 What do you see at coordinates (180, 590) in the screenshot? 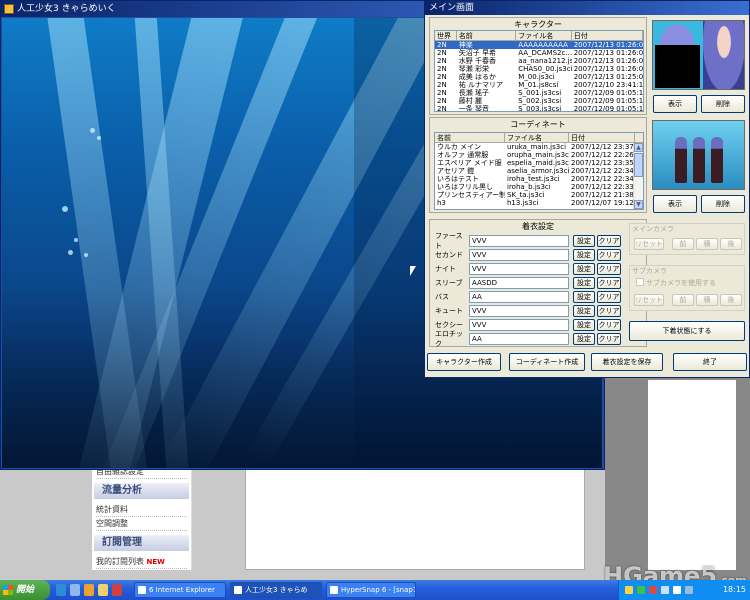
I see `taskbar-item-ie: 6 Internet Explorer` at bounding box center [180, 590].